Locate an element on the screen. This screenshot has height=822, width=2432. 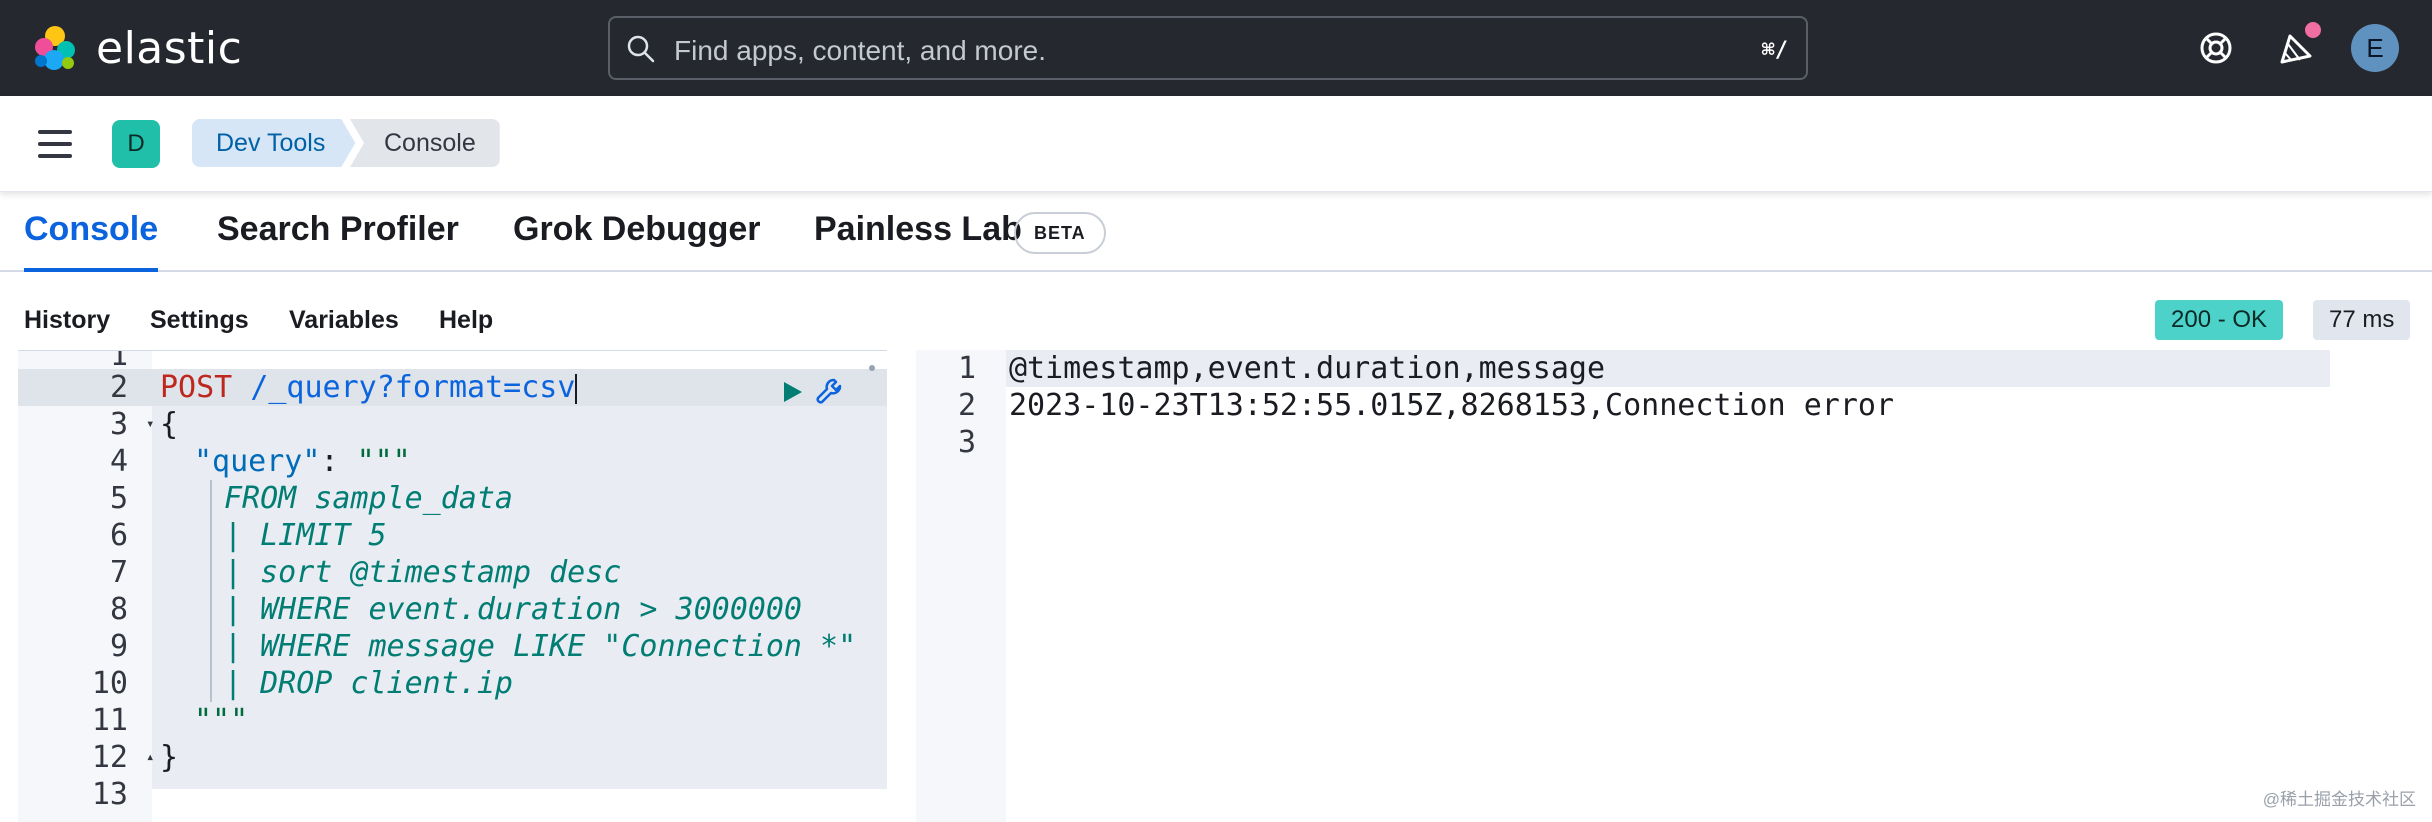
line-number: 4 is located at coordinates (118, 461).